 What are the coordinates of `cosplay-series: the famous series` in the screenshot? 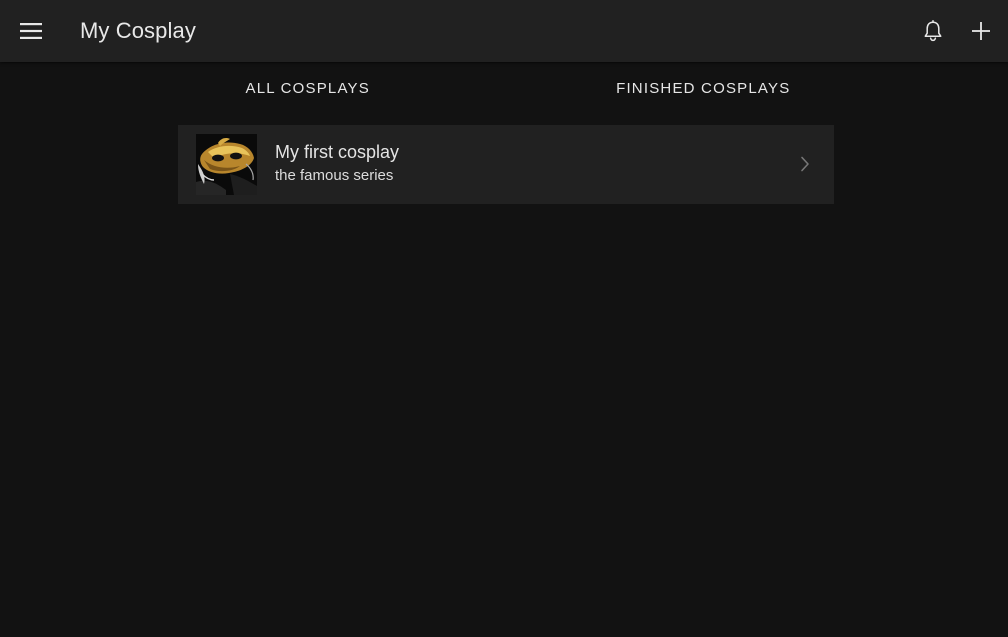 It's located at (334, 175).